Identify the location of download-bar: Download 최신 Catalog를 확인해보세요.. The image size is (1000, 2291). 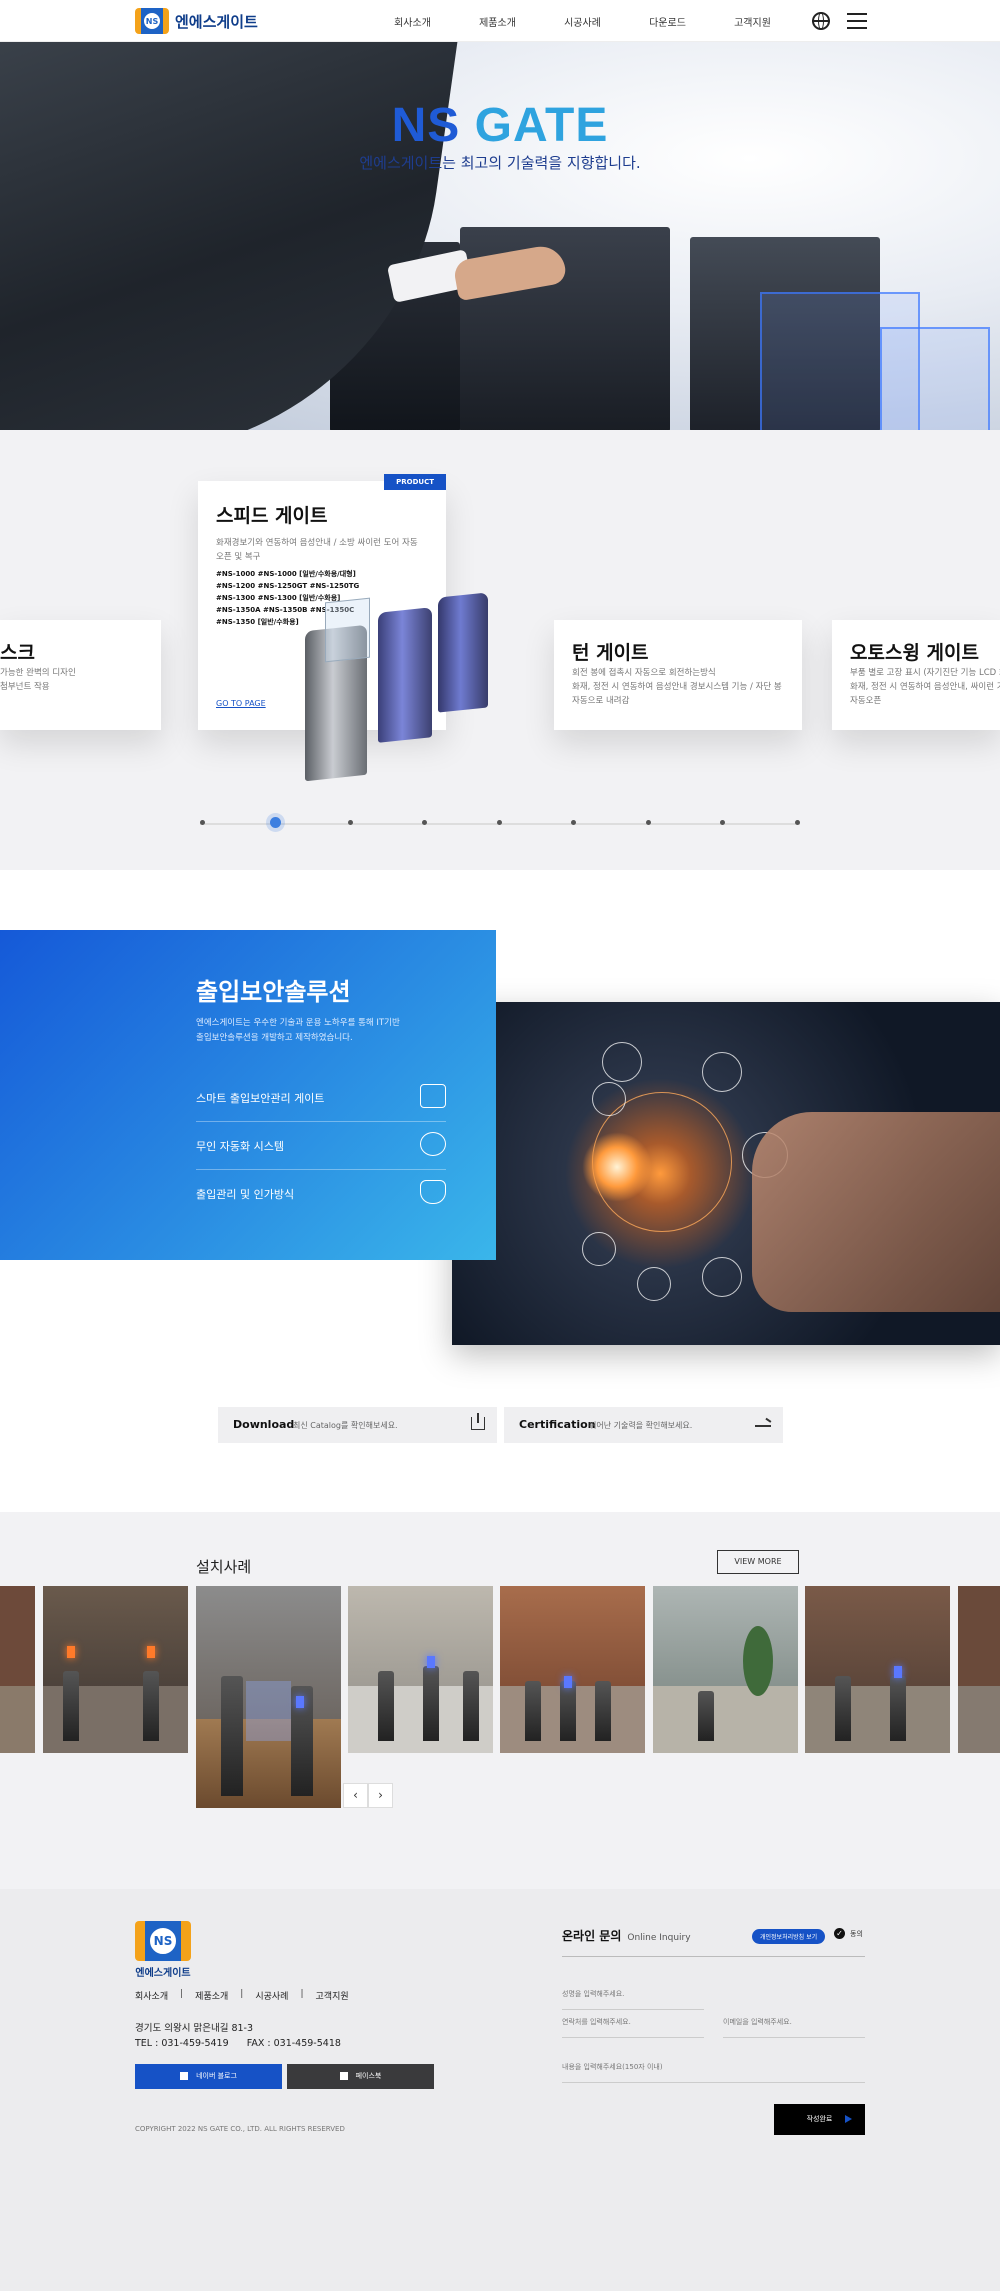
(357, 1425).